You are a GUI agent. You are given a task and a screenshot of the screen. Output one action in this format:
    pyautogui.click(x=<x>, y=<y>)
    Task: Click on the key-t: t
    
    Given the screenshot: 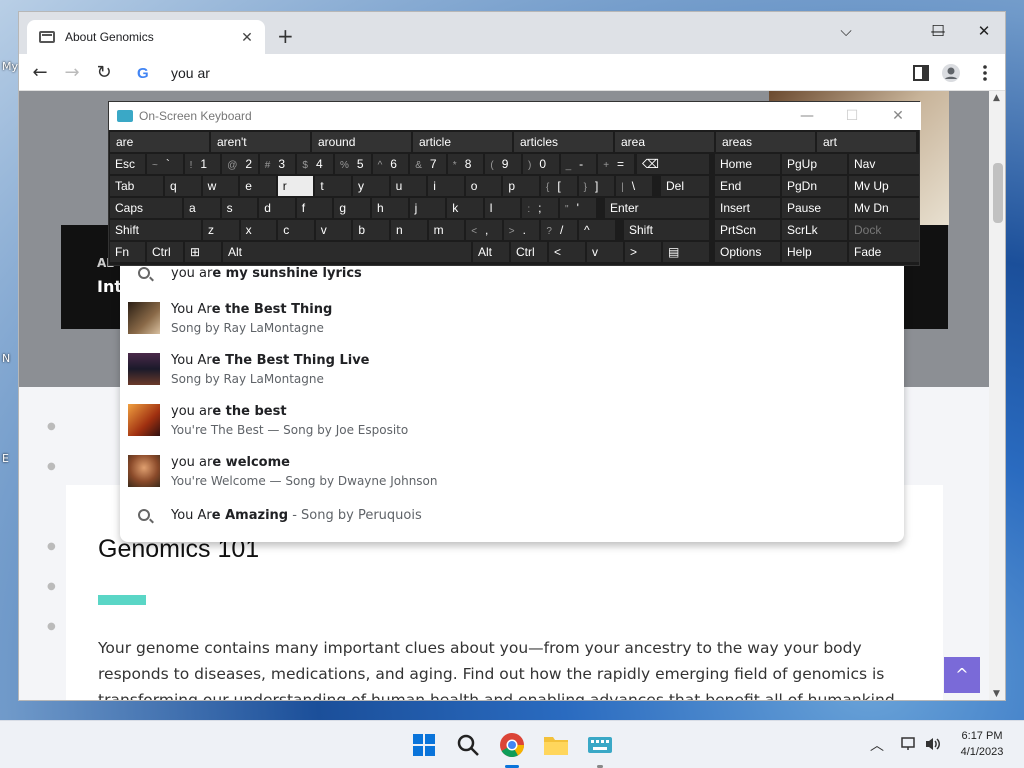 What is the action you would take?
    pyautogui.click(x=333, y=186)
    